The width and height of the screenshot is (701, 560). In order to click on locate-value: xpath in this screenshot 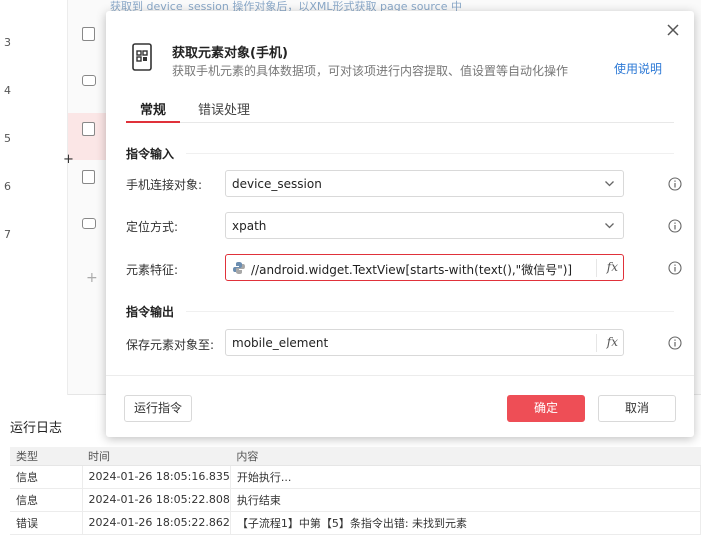, I will do `click(249, 226)`.